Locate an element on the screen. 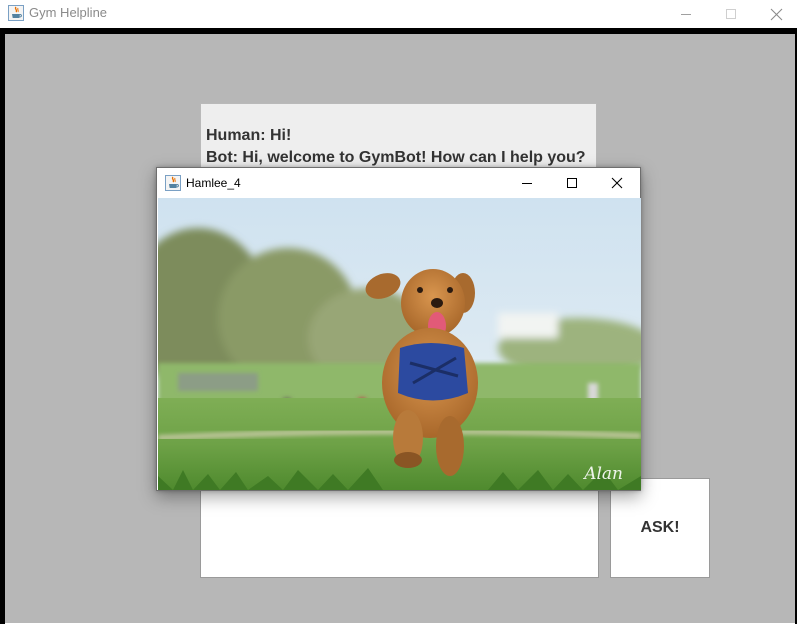  popup-maximize-button is located at coordinates (572, 183).